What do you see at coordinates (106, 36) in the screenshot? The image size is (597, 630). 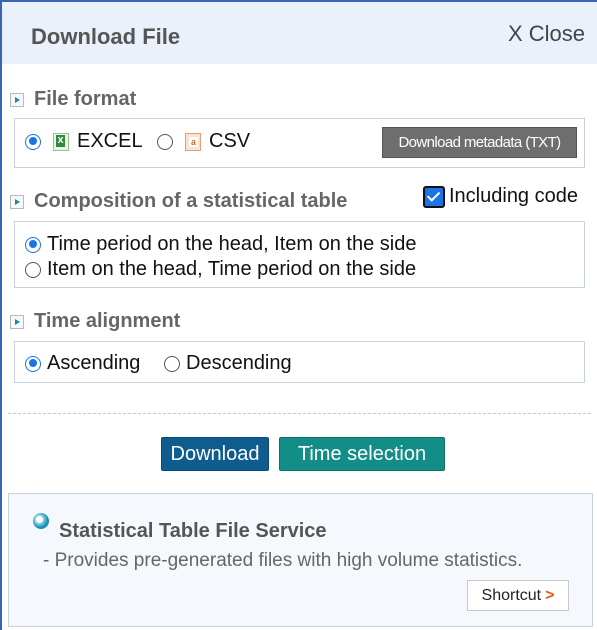 I see `dialog-title: Download File` at bounding box center [106, 36].